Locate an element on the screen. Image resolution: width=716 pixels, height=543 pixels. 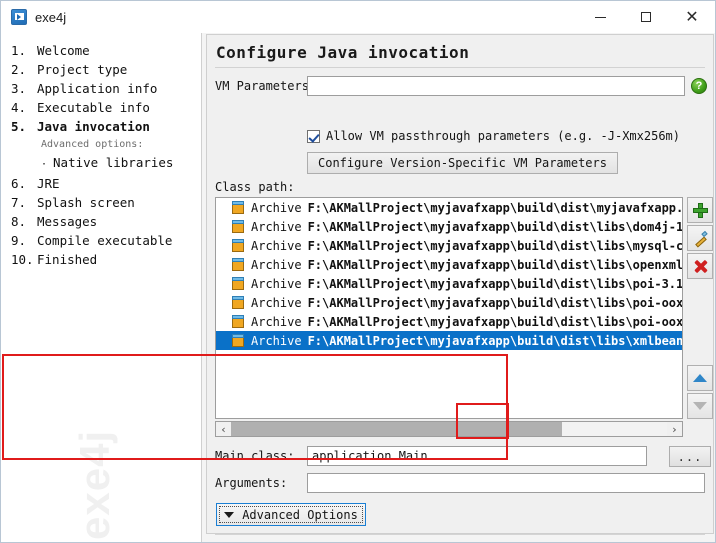
move-entry-down-button is located at coordinates (700, 406).